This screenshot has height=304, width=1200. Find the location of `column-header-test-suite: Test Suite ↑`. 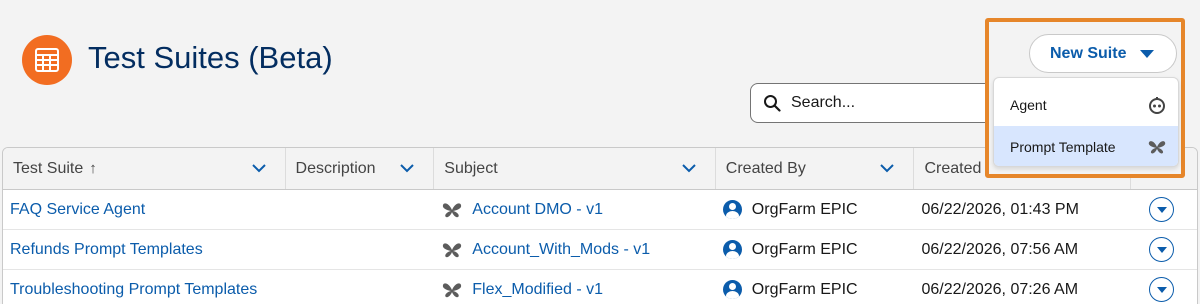

column-header-test-suite: Test Suite ↑ is located at coordinates (144, 168).